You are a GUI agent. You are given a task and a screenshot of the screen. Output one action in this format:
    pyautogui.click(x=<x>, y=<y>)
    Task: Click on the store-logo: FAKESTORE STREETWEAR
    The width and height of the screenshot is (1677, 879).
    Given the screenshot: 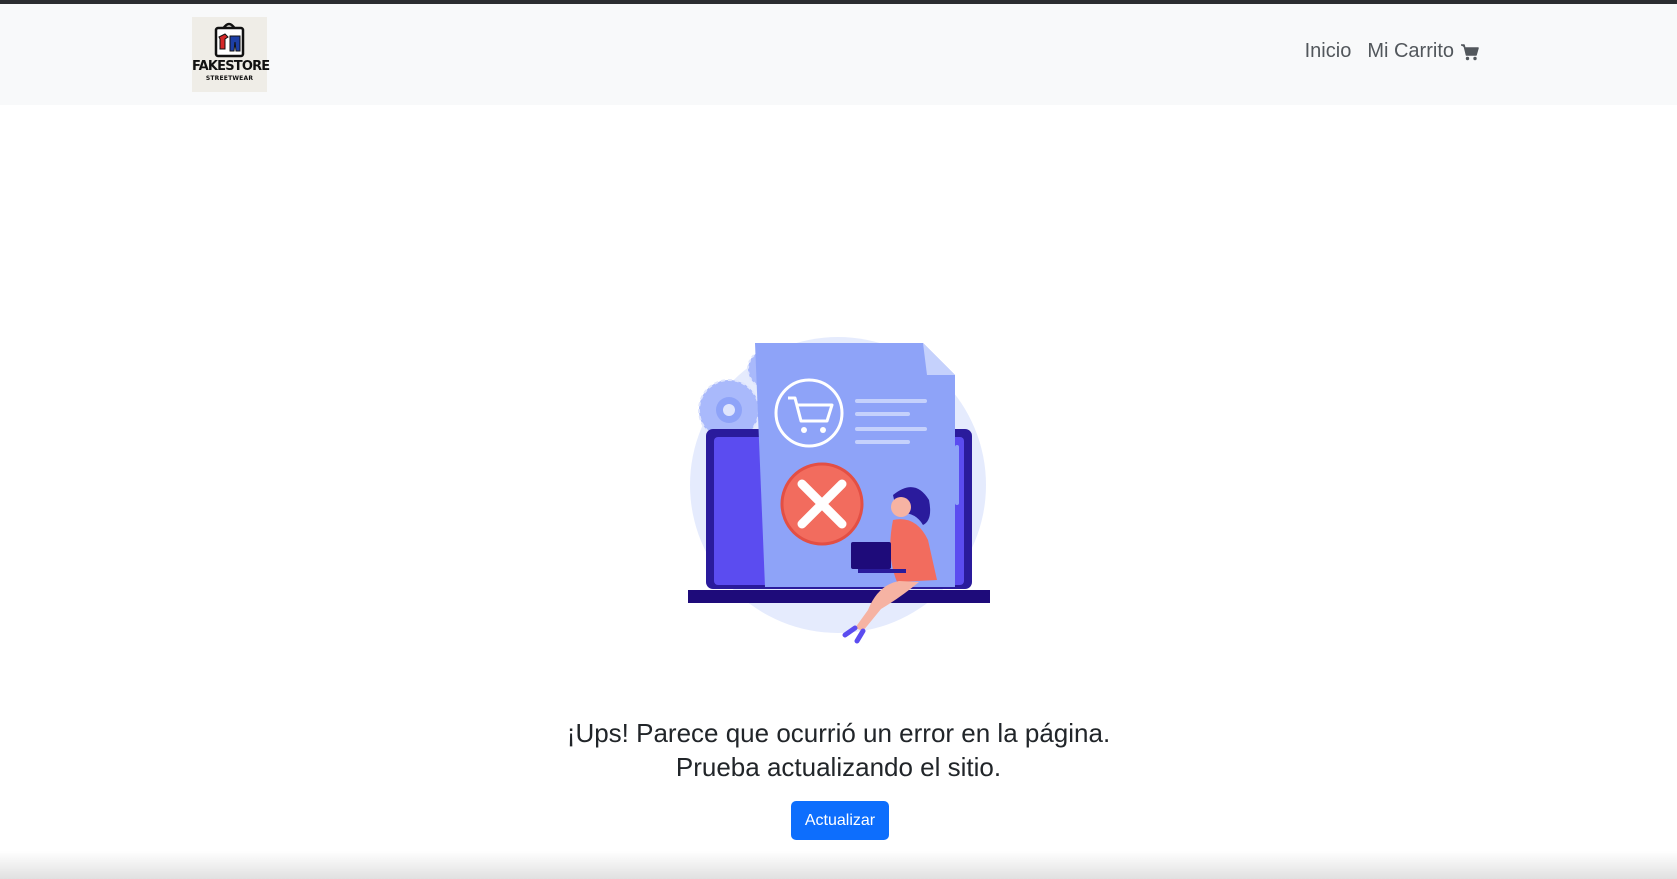 What is the action you would take?
    pyautogui.click(x=231, y=54)
    